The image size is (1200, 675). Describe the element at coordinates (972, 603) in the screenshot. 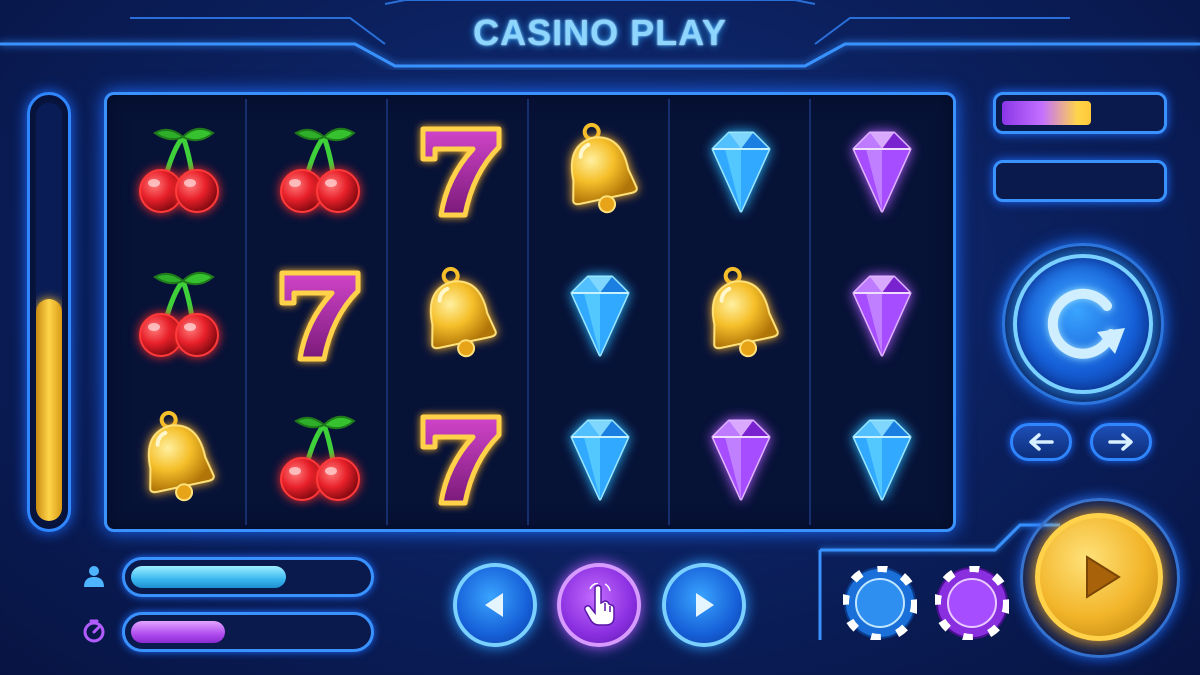

I see `purple-chip` at that location.